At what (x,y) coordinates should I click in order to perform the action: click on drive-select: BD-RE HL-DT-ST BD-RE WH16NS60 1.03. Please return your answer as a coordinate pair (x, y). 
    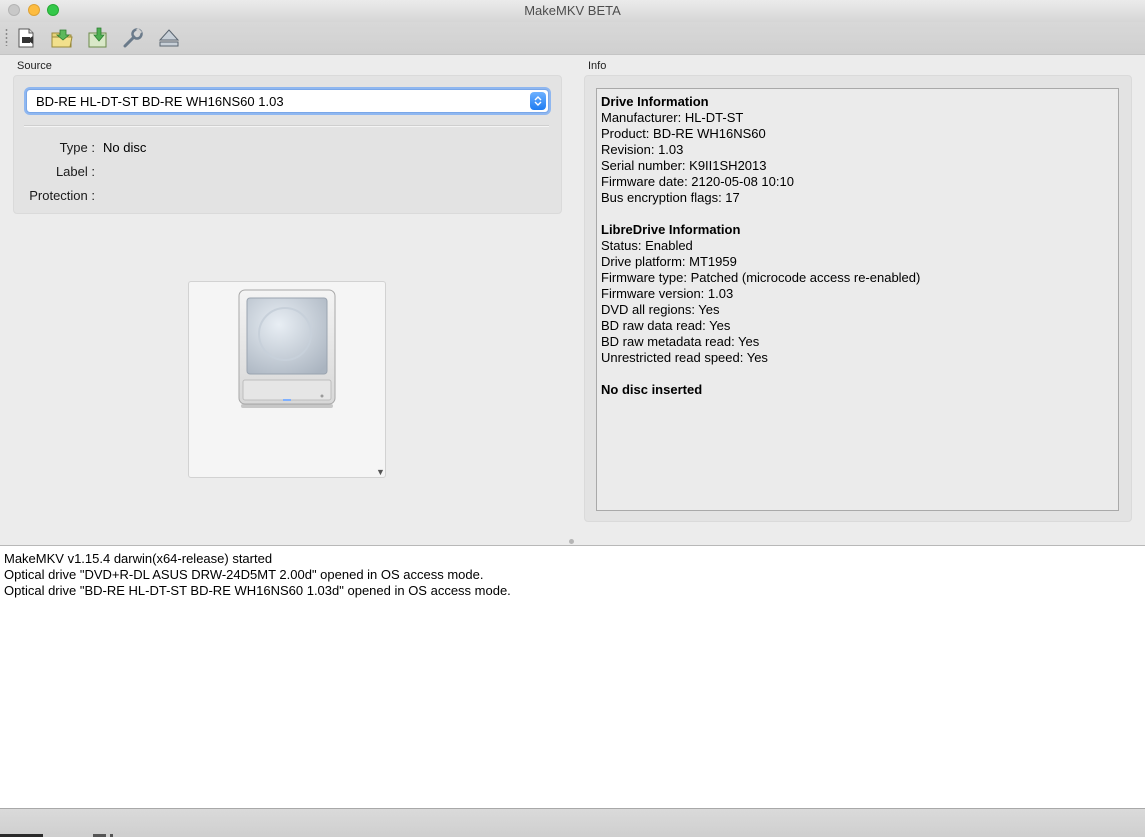
    Looking at the image, I should click on (287, 101).